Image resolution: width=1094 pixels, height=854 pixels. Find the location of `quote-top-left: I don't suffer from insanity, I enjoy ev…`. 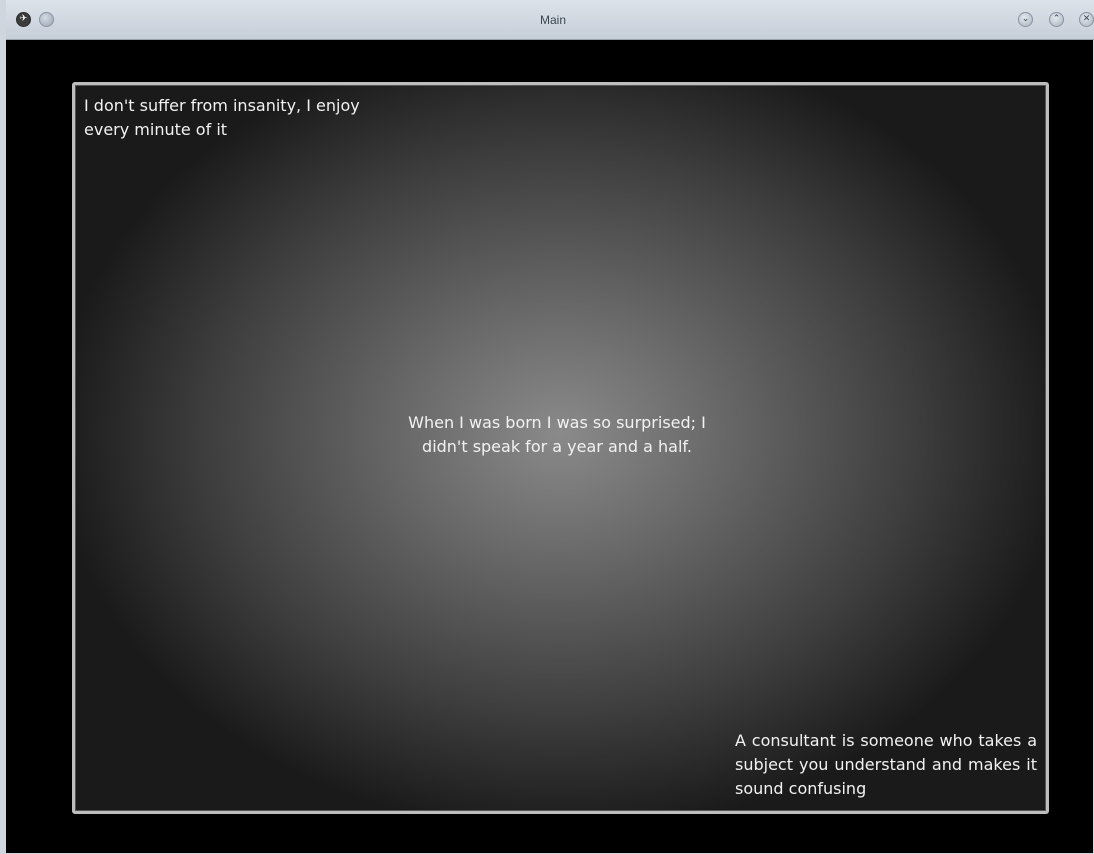

quote-top-left: I don't suffer from insanity, I enjoy ev… is located at coordinates (222, 117).